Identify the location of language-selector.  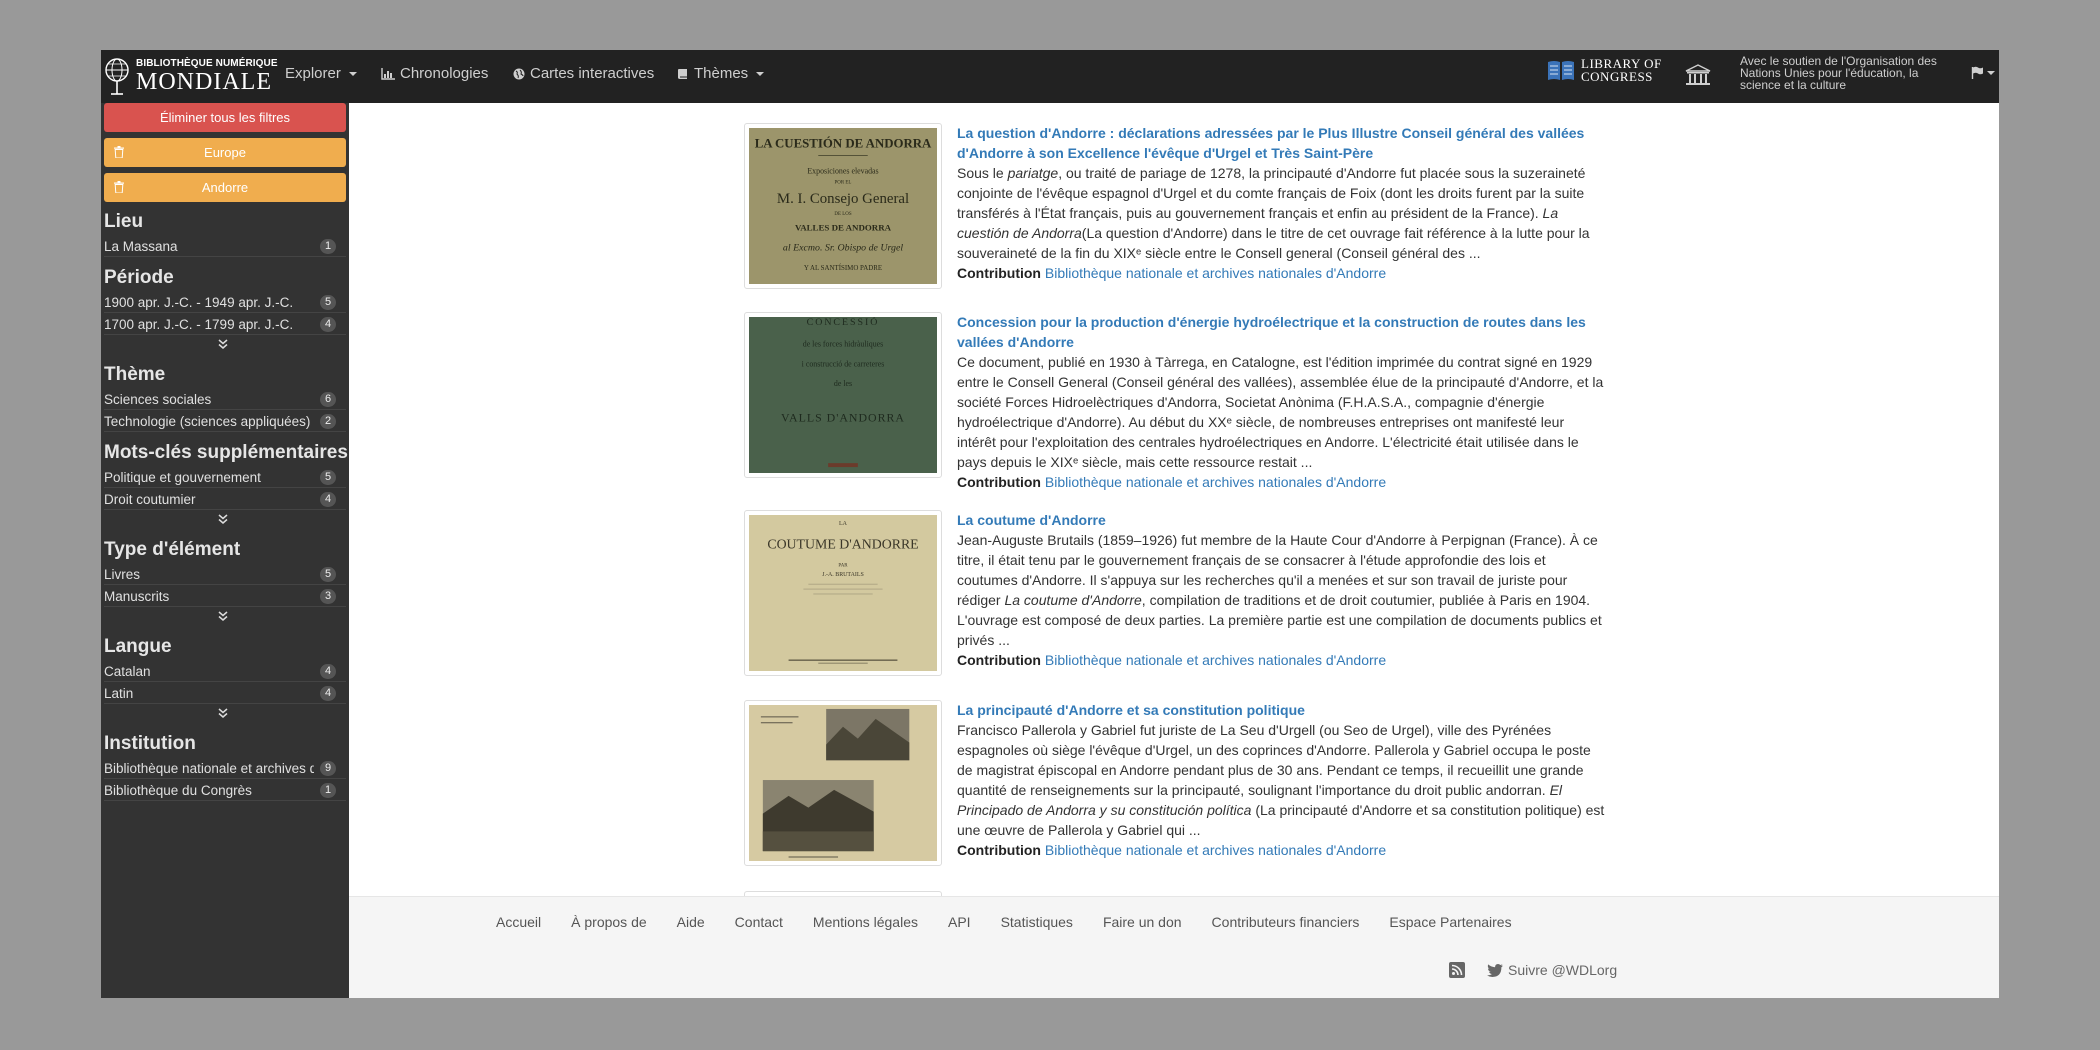
(1983, 72).